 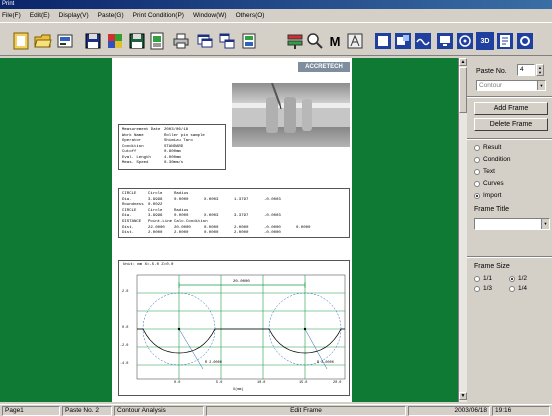 I want to click on window-icon, so click(x=205, y=41).